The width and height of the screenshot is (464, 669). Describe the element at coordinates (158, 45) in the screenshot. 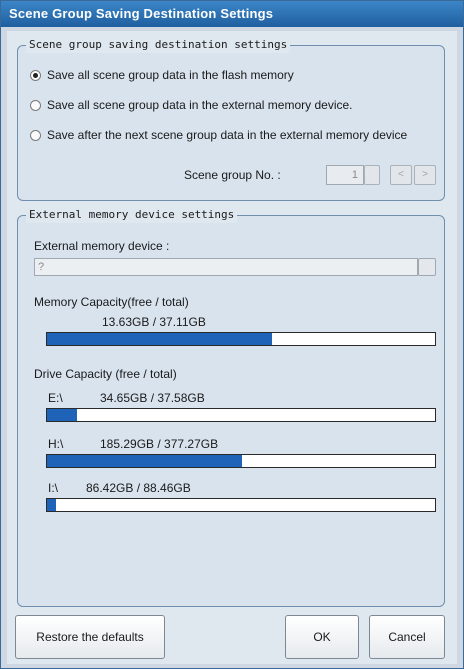

I see `saving-destination-legend: Scene group saving destination settings` at that location.